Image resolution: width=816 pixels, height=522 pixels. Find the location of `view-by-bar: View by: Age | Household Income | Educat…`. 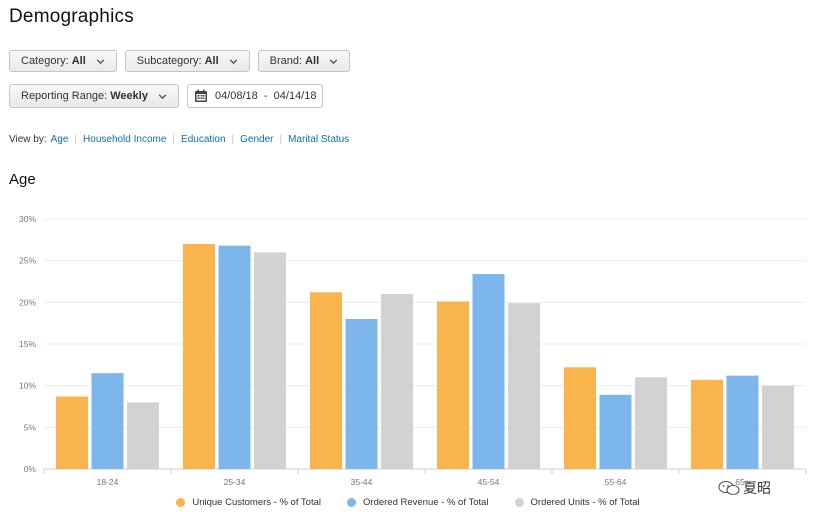

view-by-bar: View by: Age | Household Income | Educat… is located at coordinates (179, 139).